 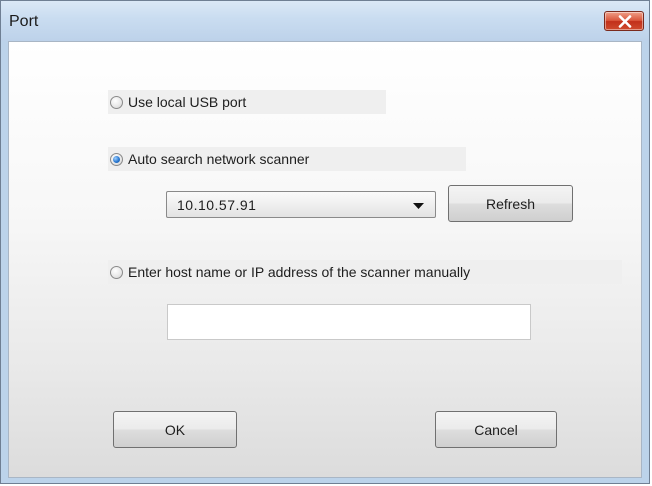 I want to click on usb-port-option: Use local USB port, so click(x=247, y=102).